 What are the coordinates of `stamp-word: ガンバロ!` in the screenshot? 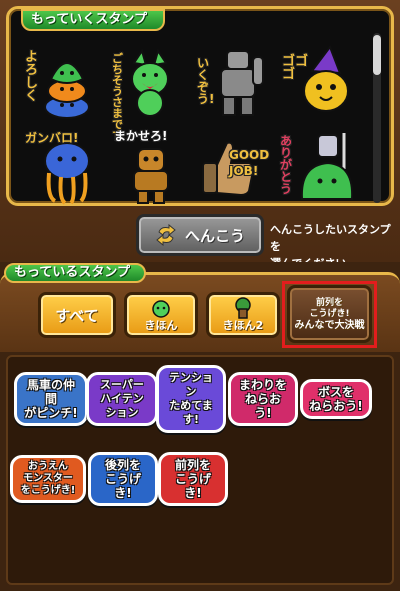 It's located at (52, 138).